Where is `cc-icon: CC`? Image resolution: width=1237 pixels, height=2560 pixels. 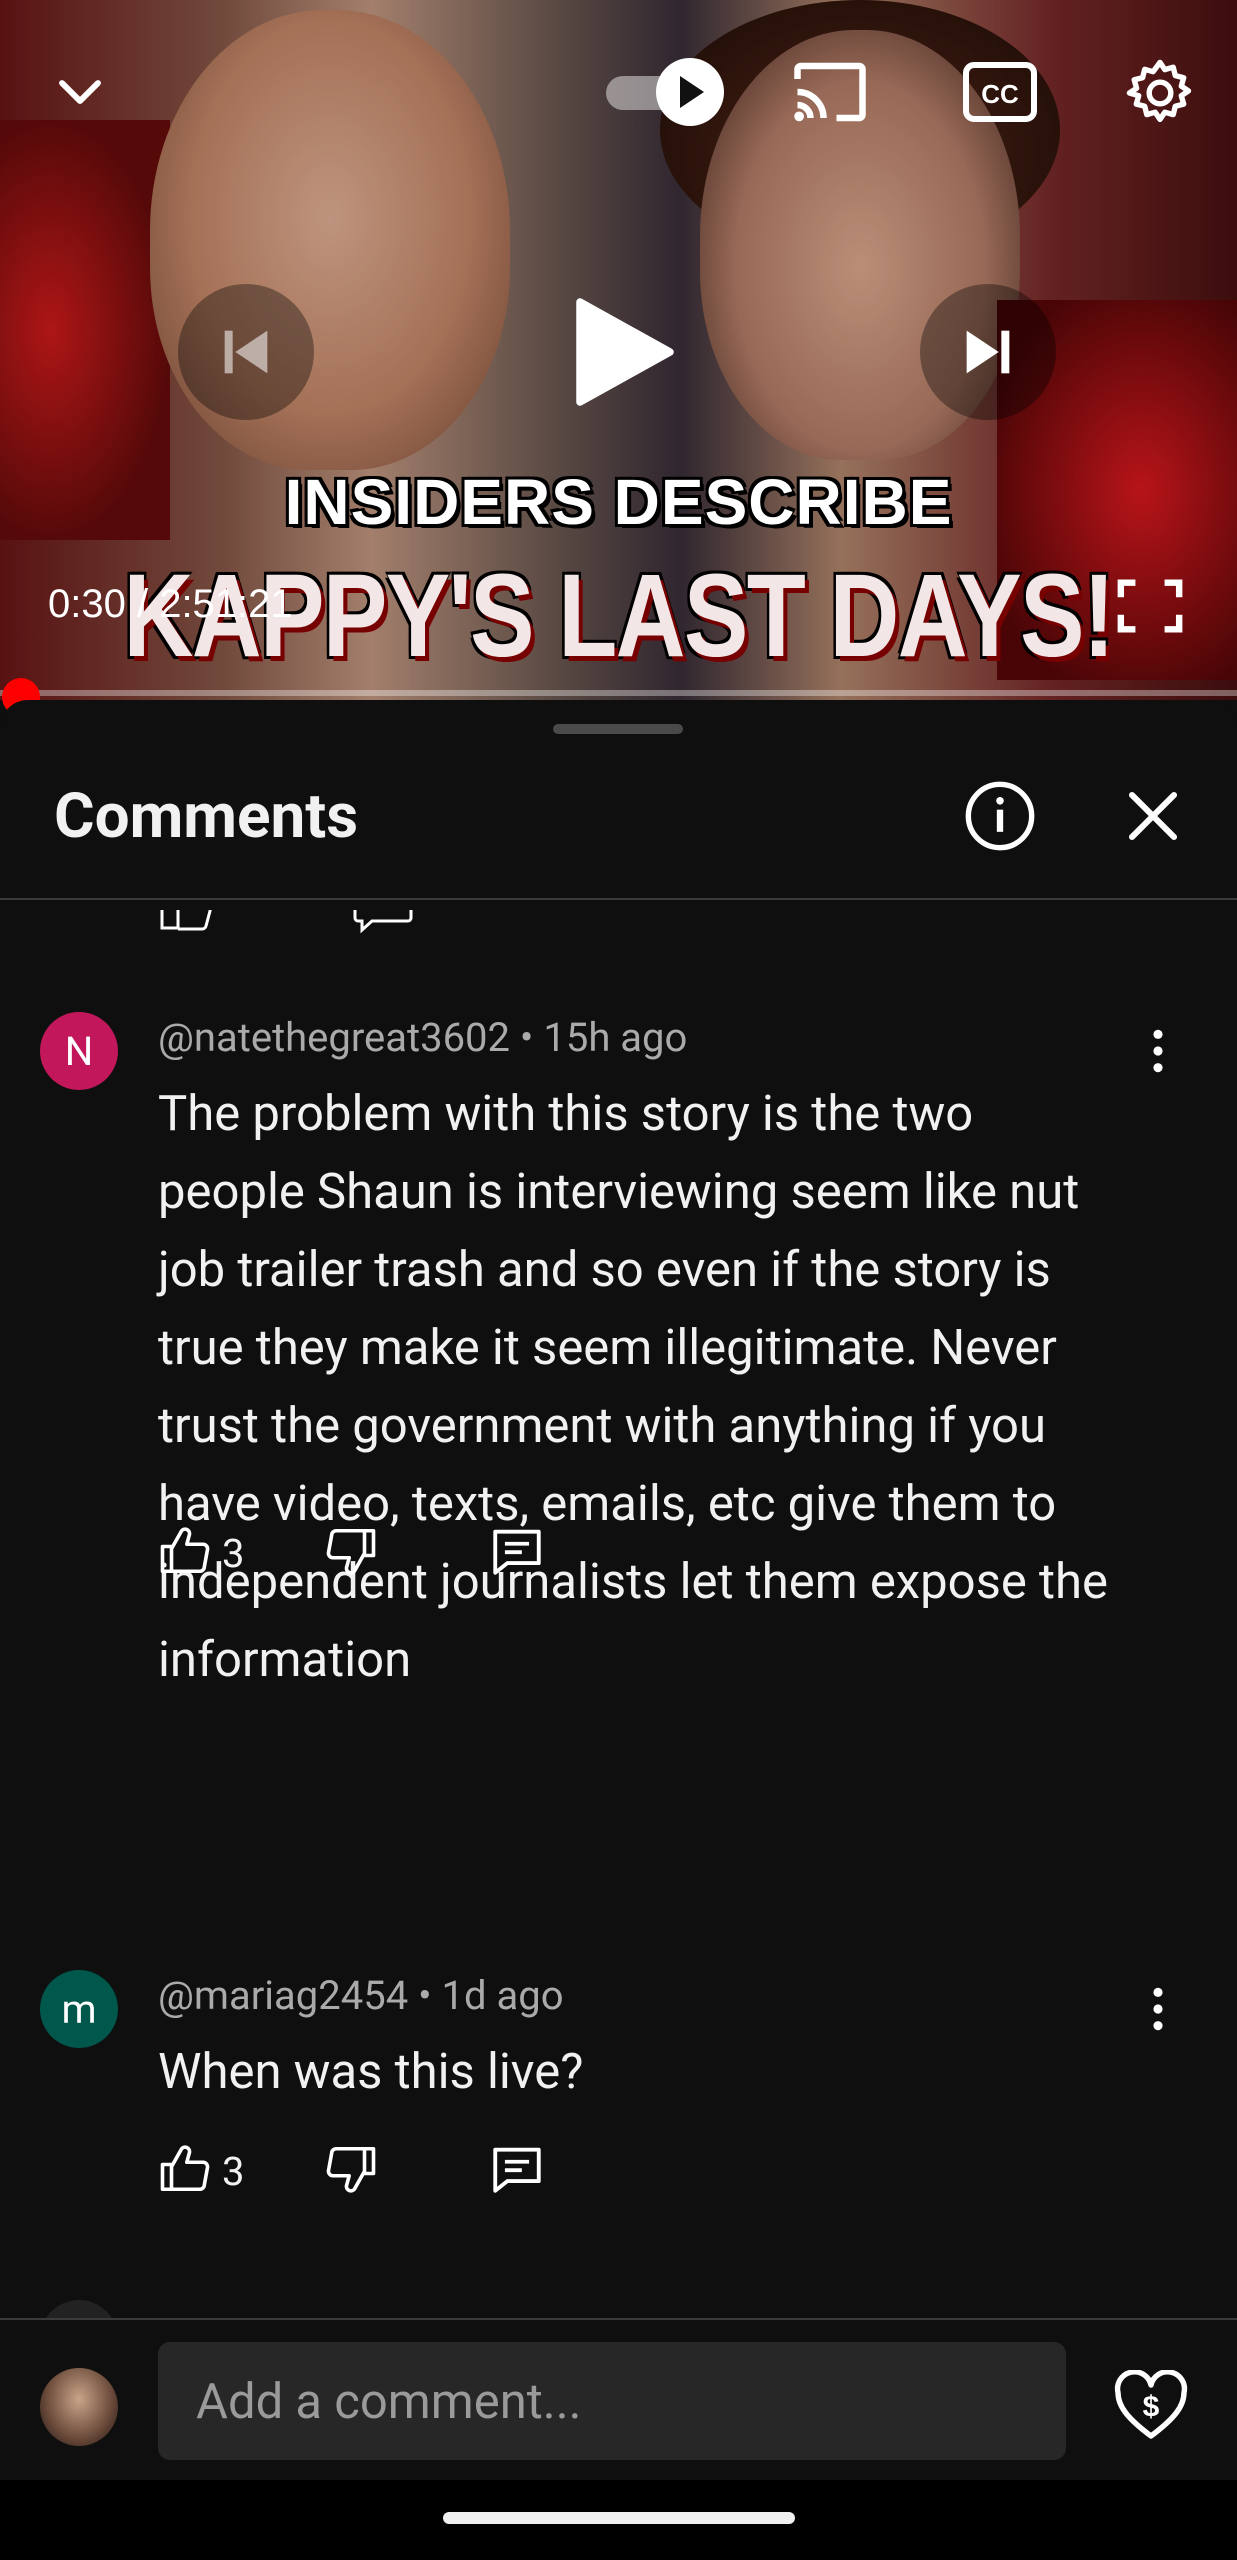
cc-icon: CC is located at coordinates (1000, 92).